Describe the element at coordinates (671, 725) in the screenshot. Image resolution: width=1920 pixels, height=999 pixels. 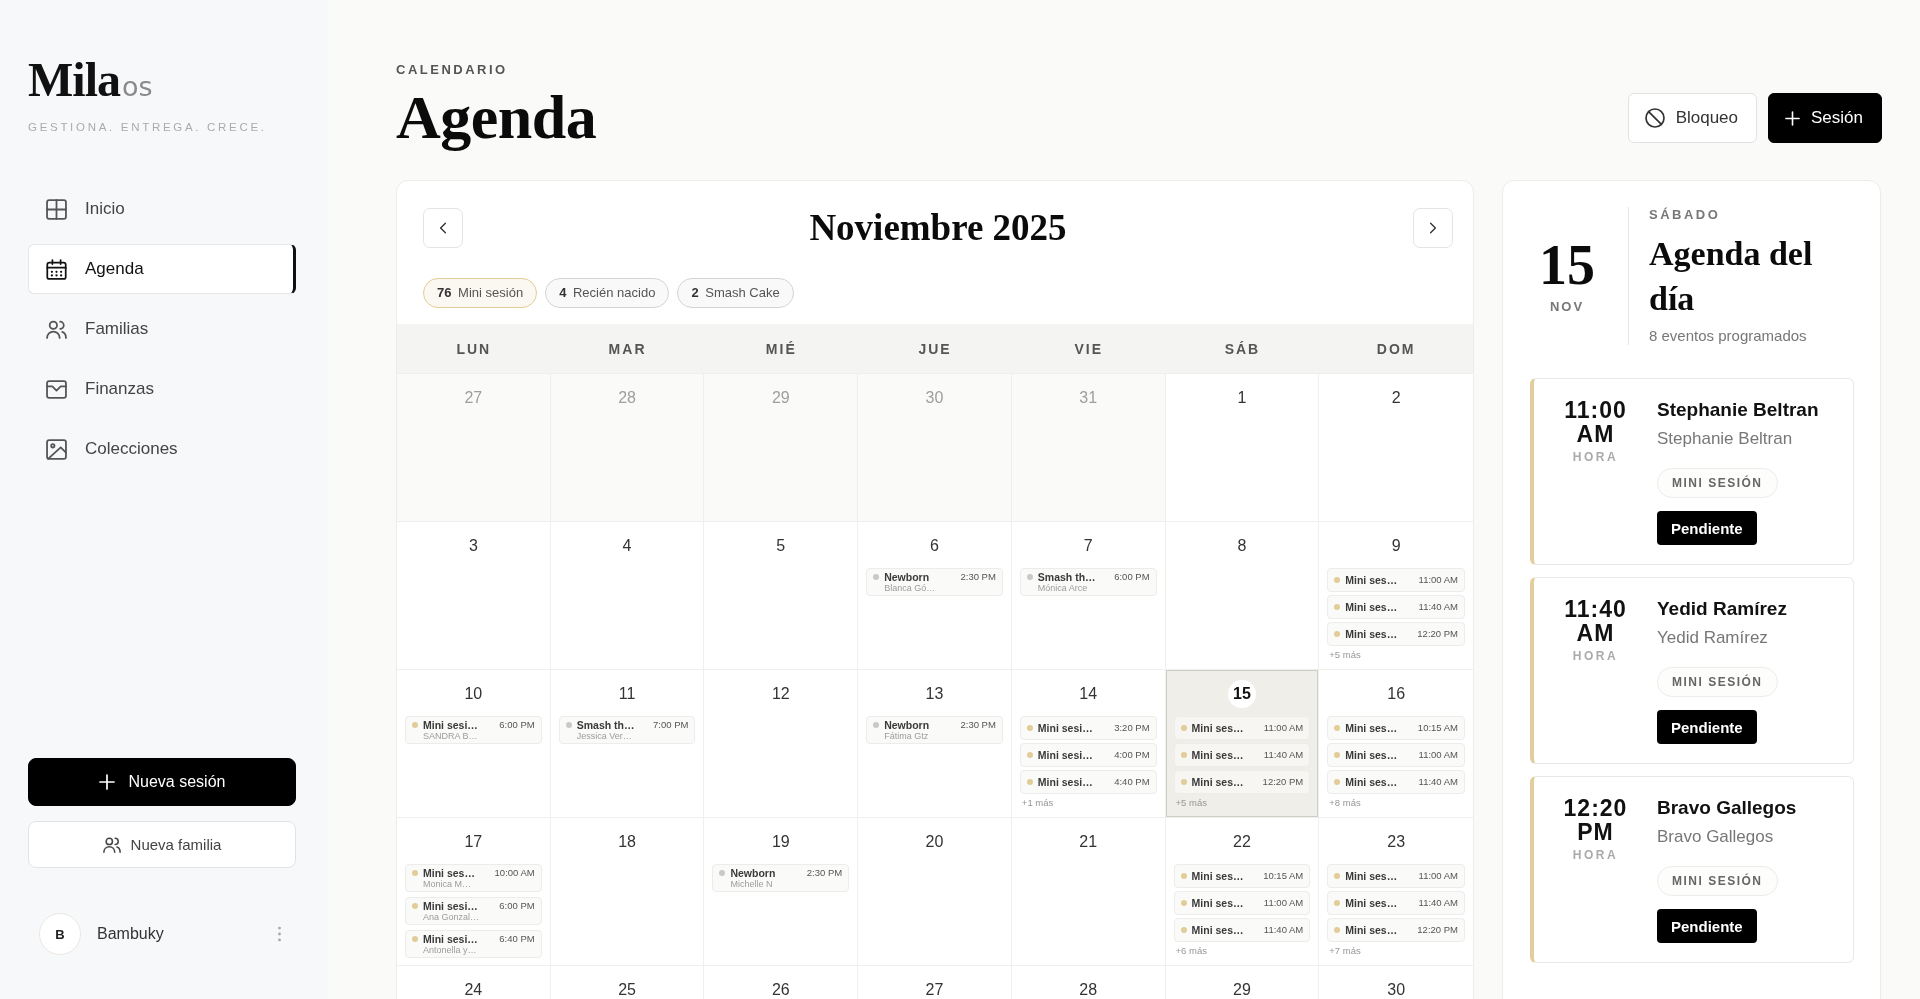
I see `event-time: 7:00 PM` at that location.